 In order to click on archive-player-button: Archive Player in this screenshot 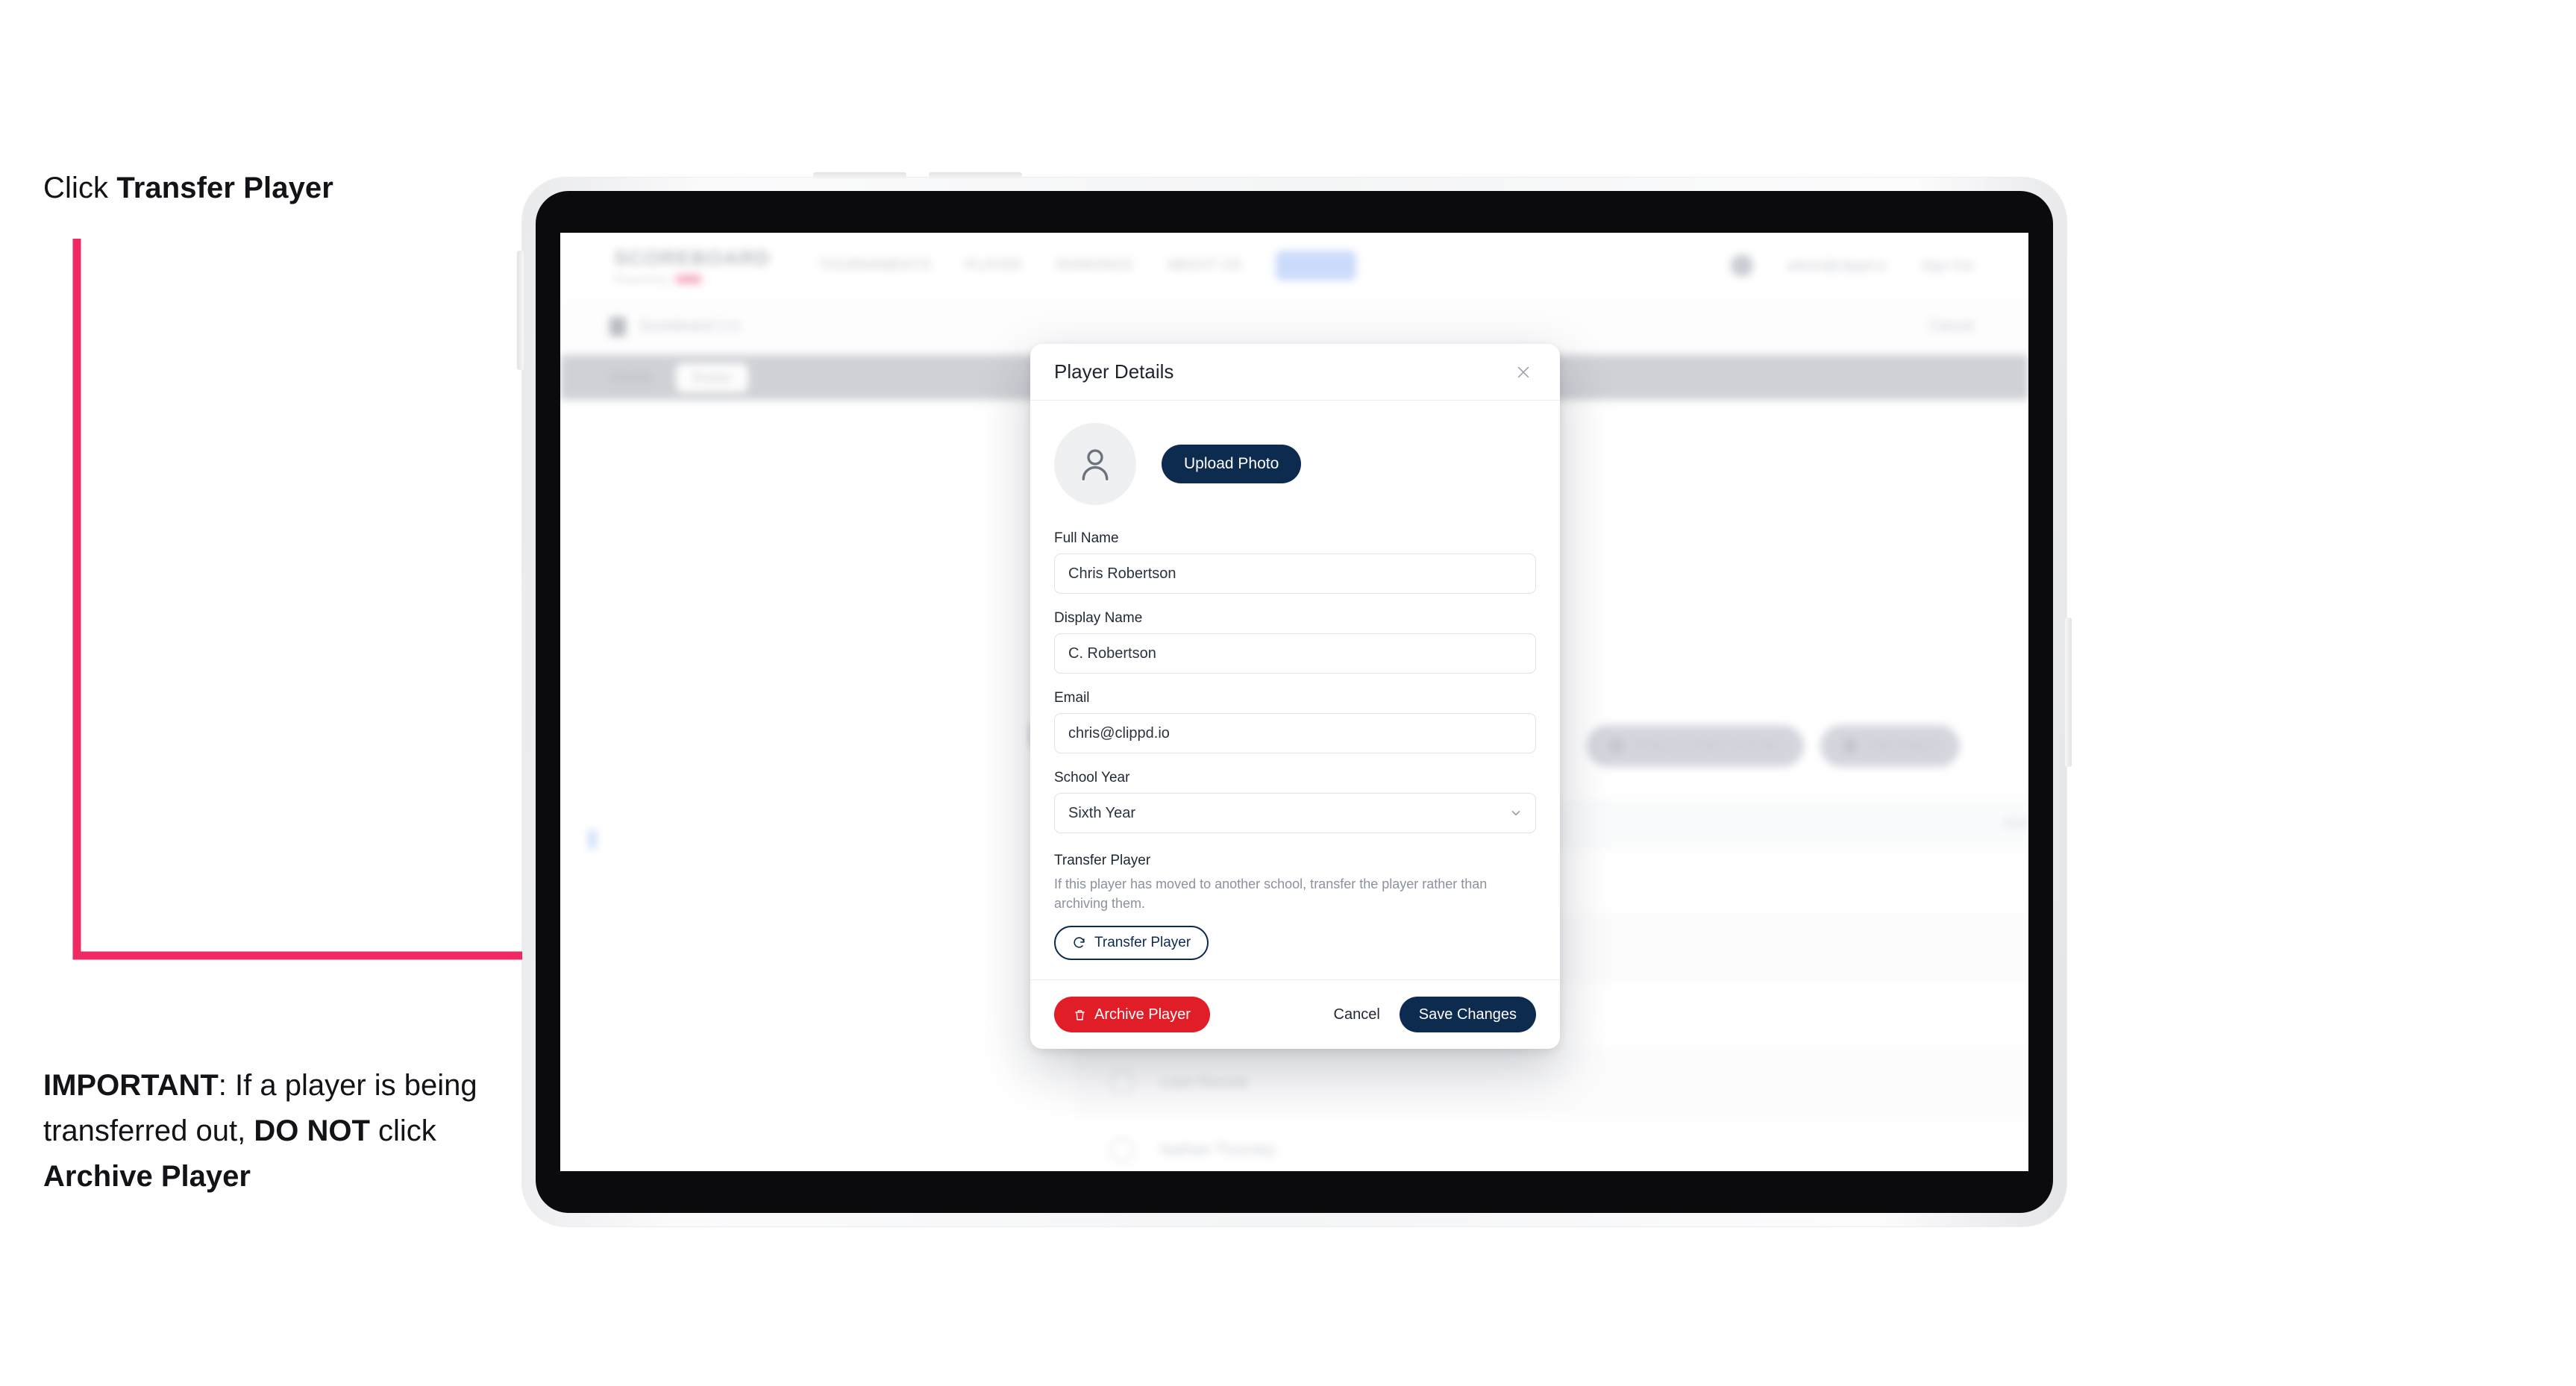, I will do `click(1132, 1015)`.